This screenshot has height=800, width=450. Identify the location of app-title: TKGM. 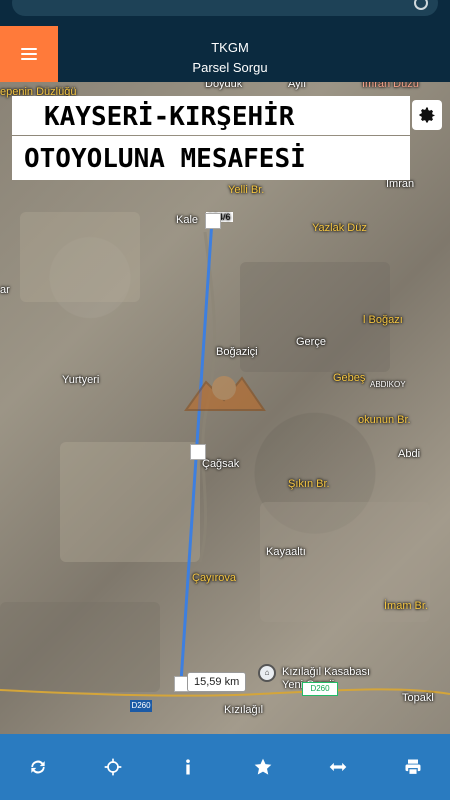
(230, 47).